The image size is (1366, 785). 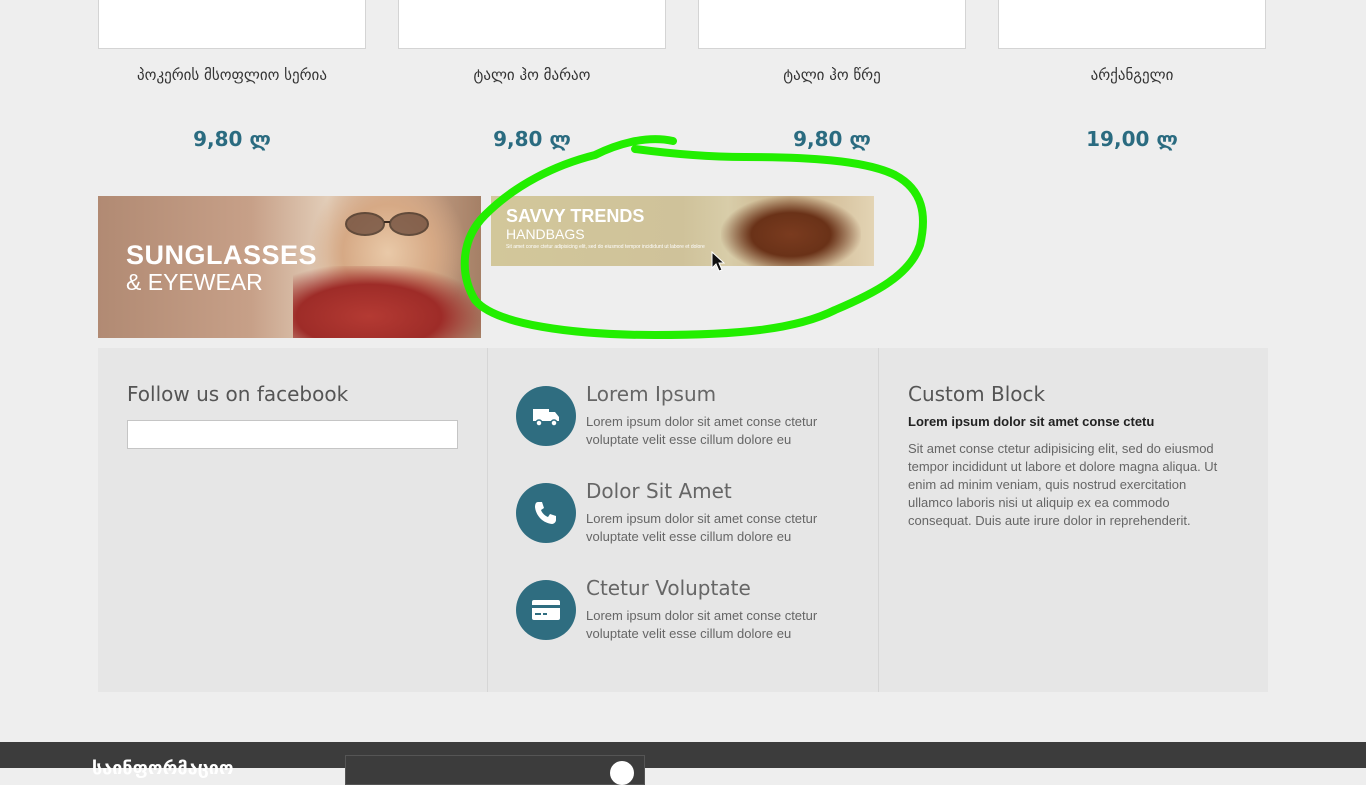 I want to click on custom-block-subtitle: Lorem ipsum dolor sit amet conse ctetu, so click(x=1031, y=421).